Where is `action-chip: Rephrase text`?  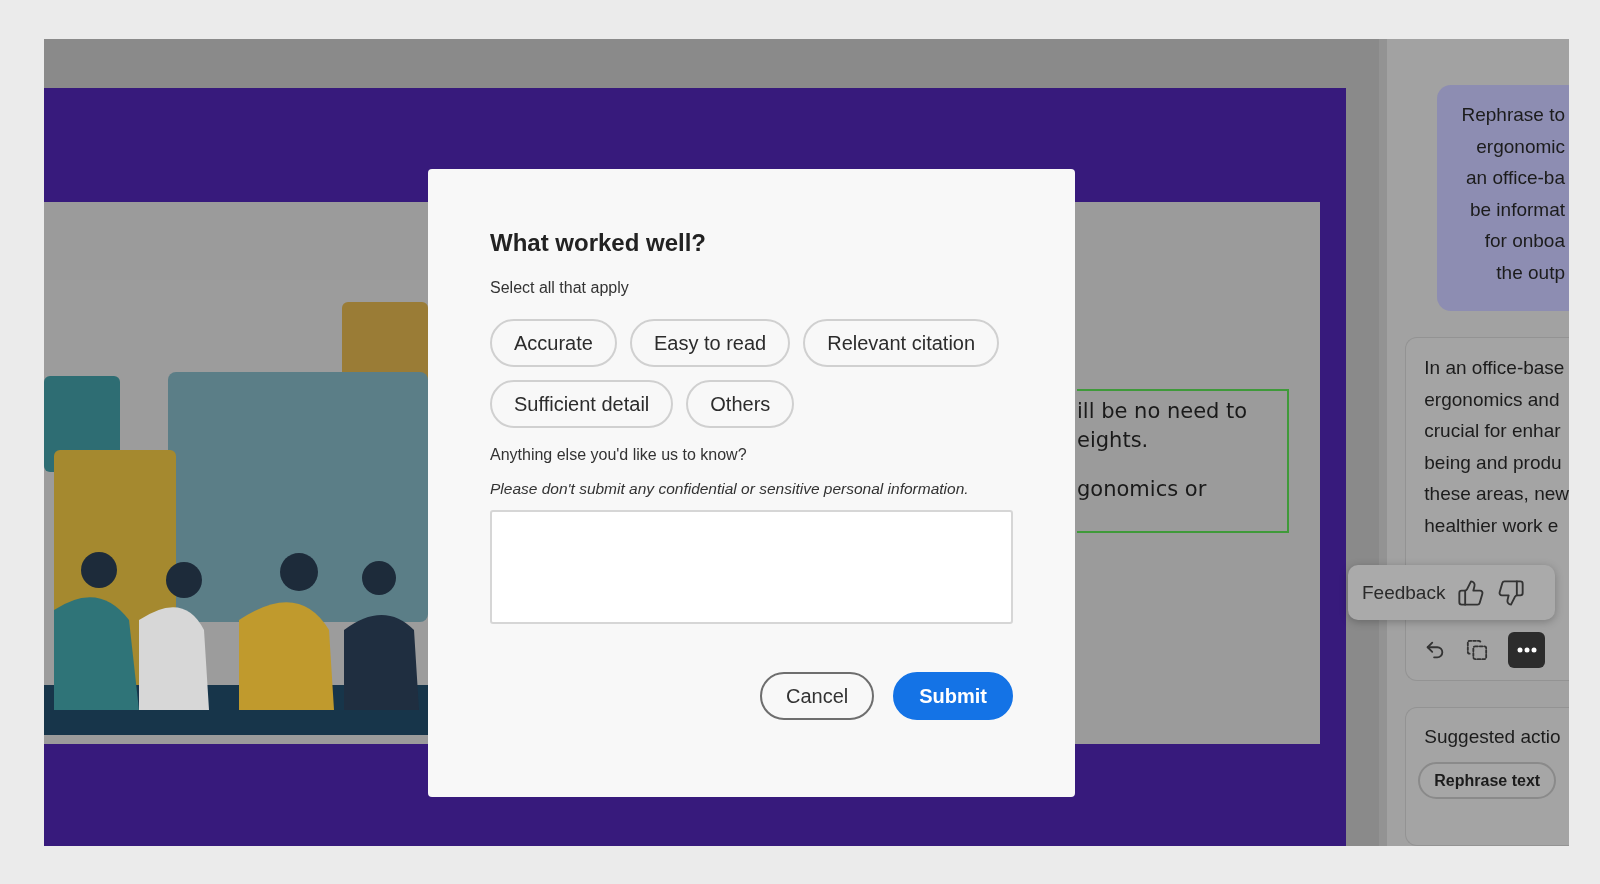 action-chip: Rephrase text is located at coordinates (1487, 781).